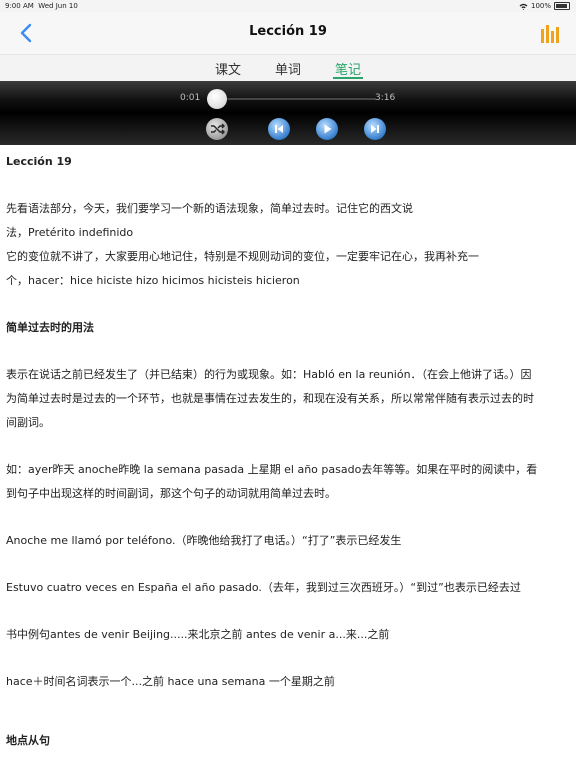 The image size is (576, 768). What do you see at coordinates (190, 98) in the screenshot?
I see `current-time: 0:01` at bounding box center [190, 98].